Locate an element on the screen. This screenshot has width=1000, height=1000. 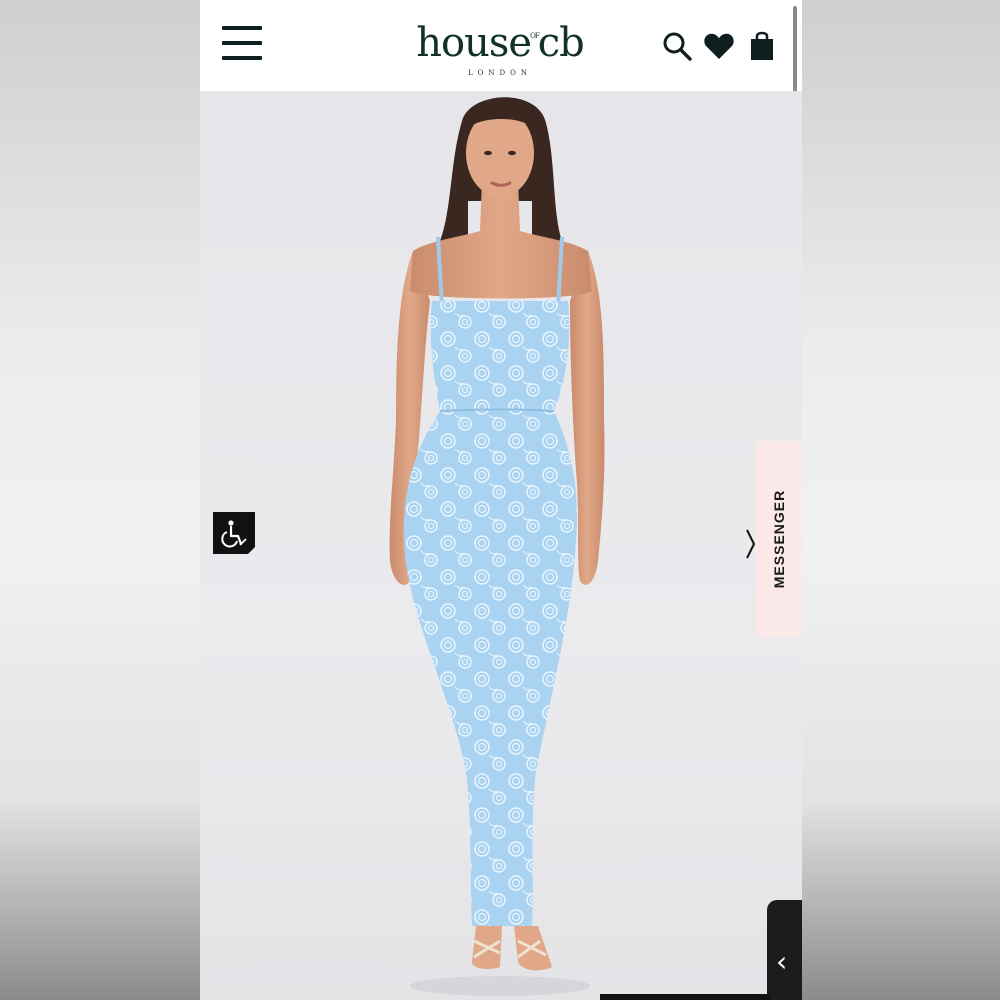
floor-shadow is located at coordinates (500, 986).